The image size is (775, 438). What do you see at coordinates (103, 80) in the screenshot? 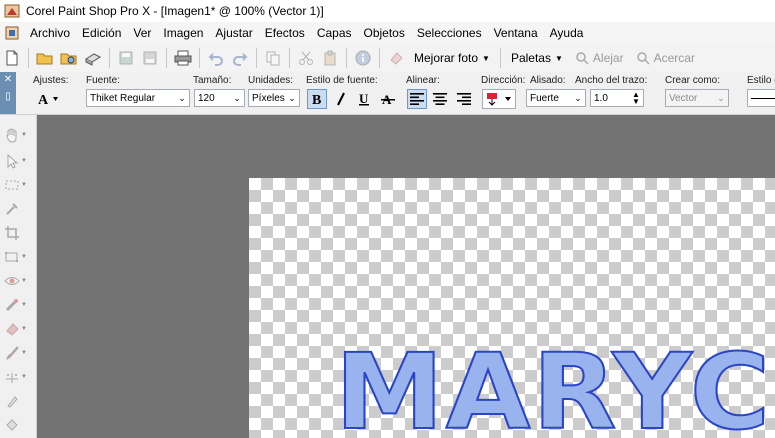
I see `font-label: Fuente:` at bounding box center [103, 80].